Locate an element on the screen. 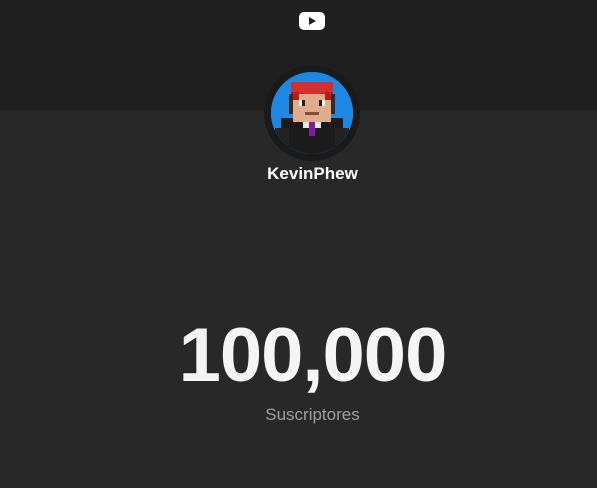 This screenshot has width=597, height=488. subscriber-label: Suscriptores is located at coordinates (312, 414).